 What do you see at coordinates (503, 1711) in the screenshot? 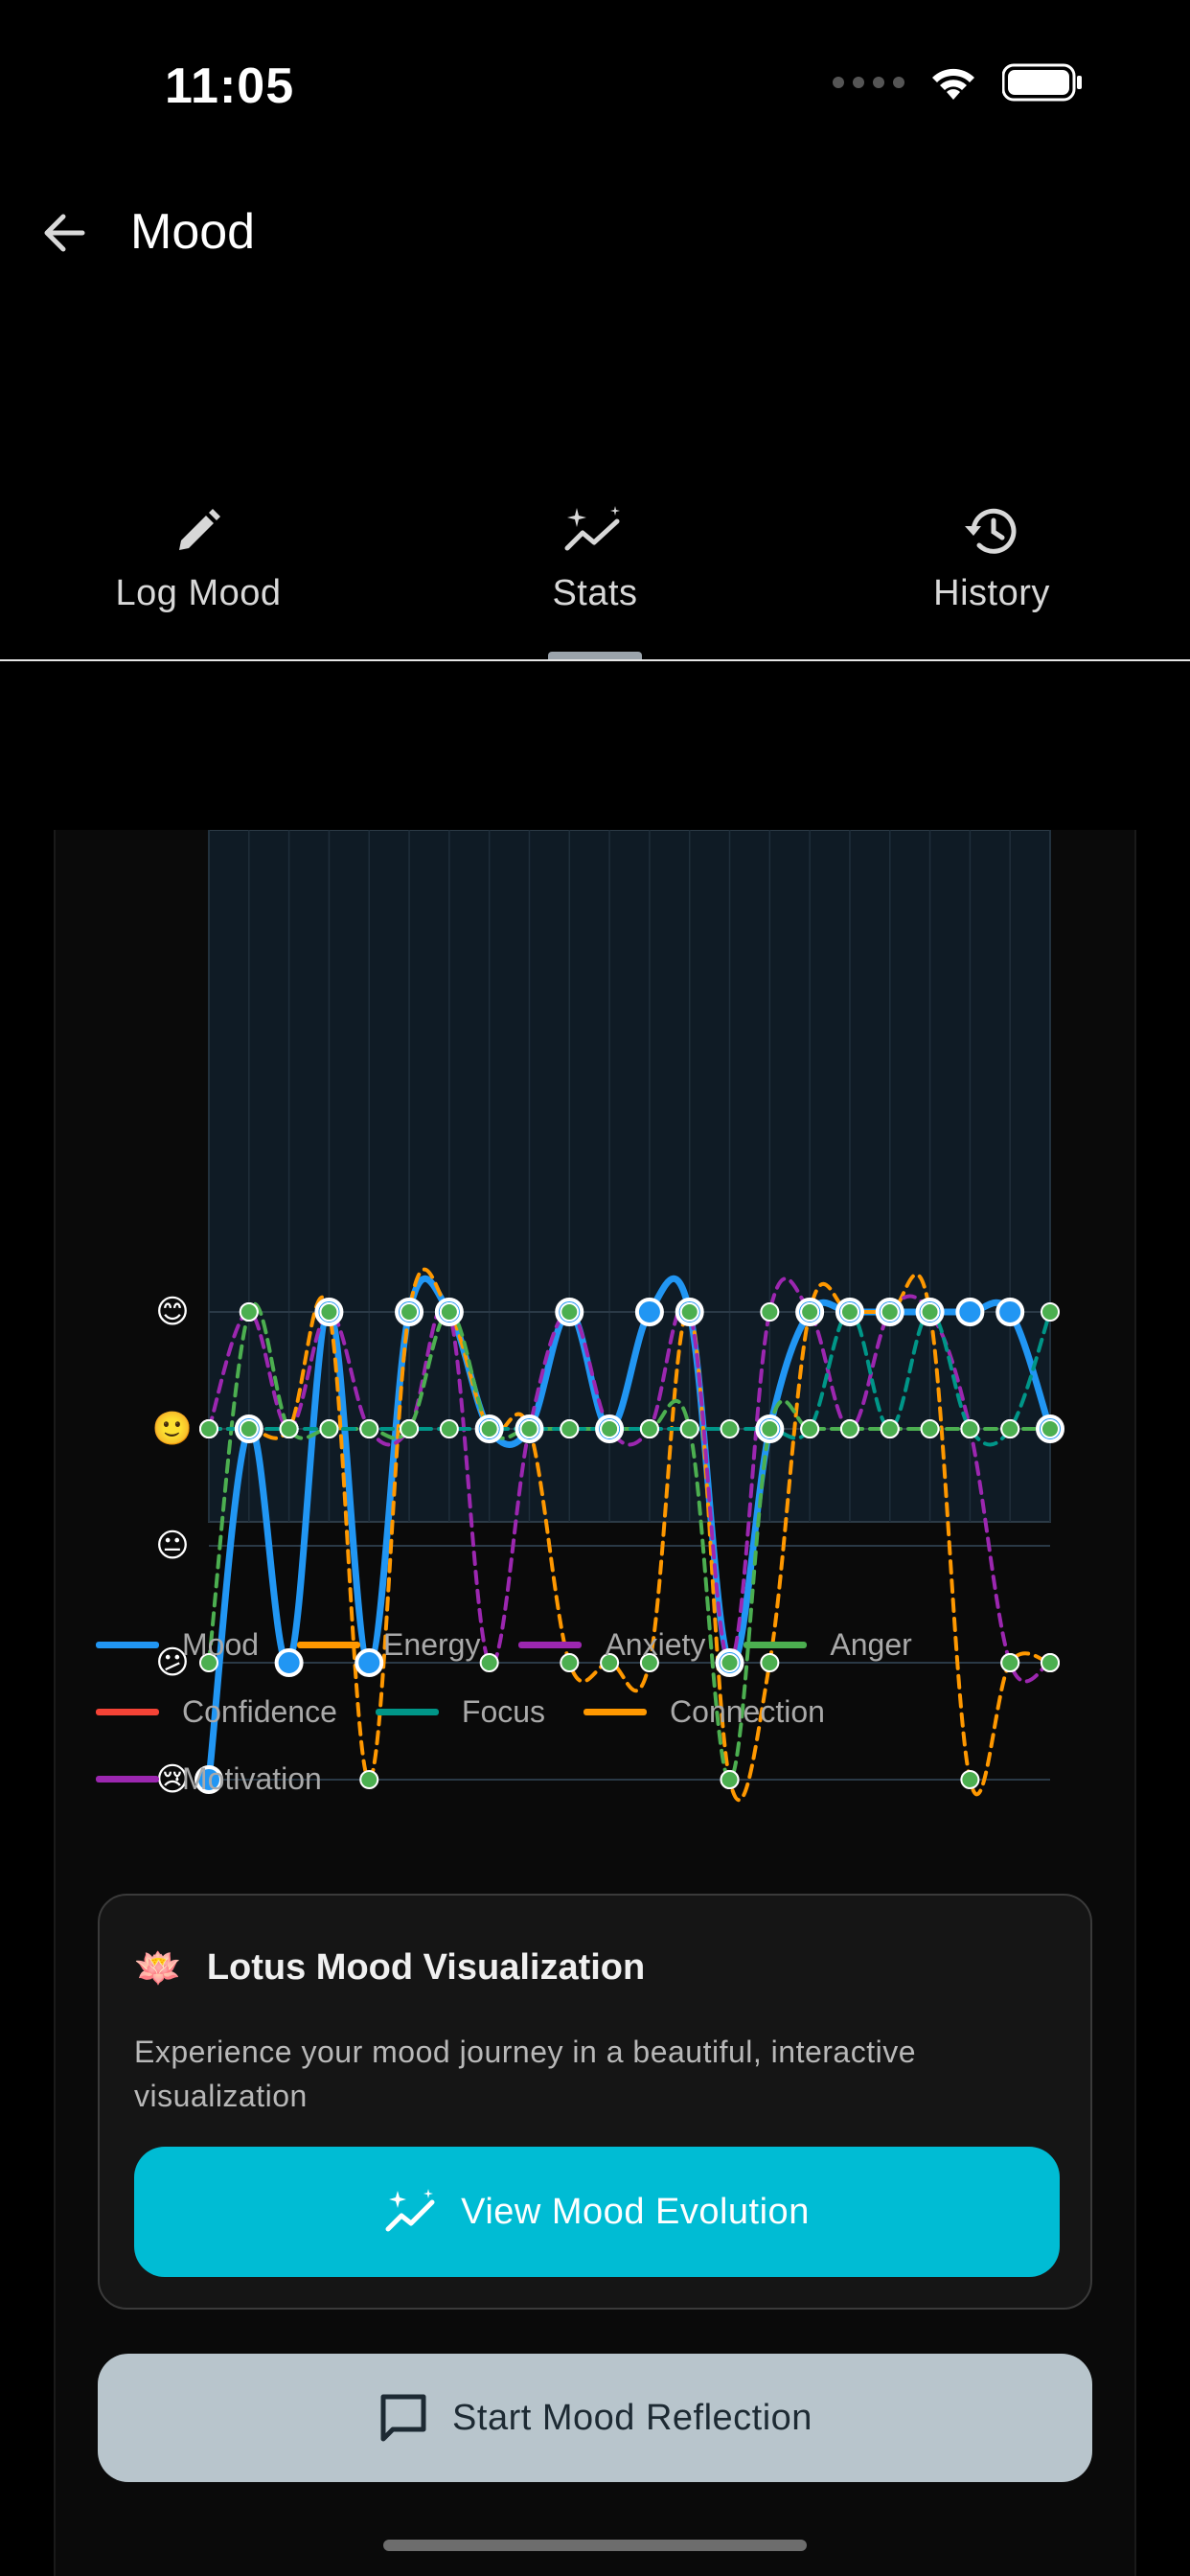
I see `legend-label: Focus` at bounding box center [503, 1711].